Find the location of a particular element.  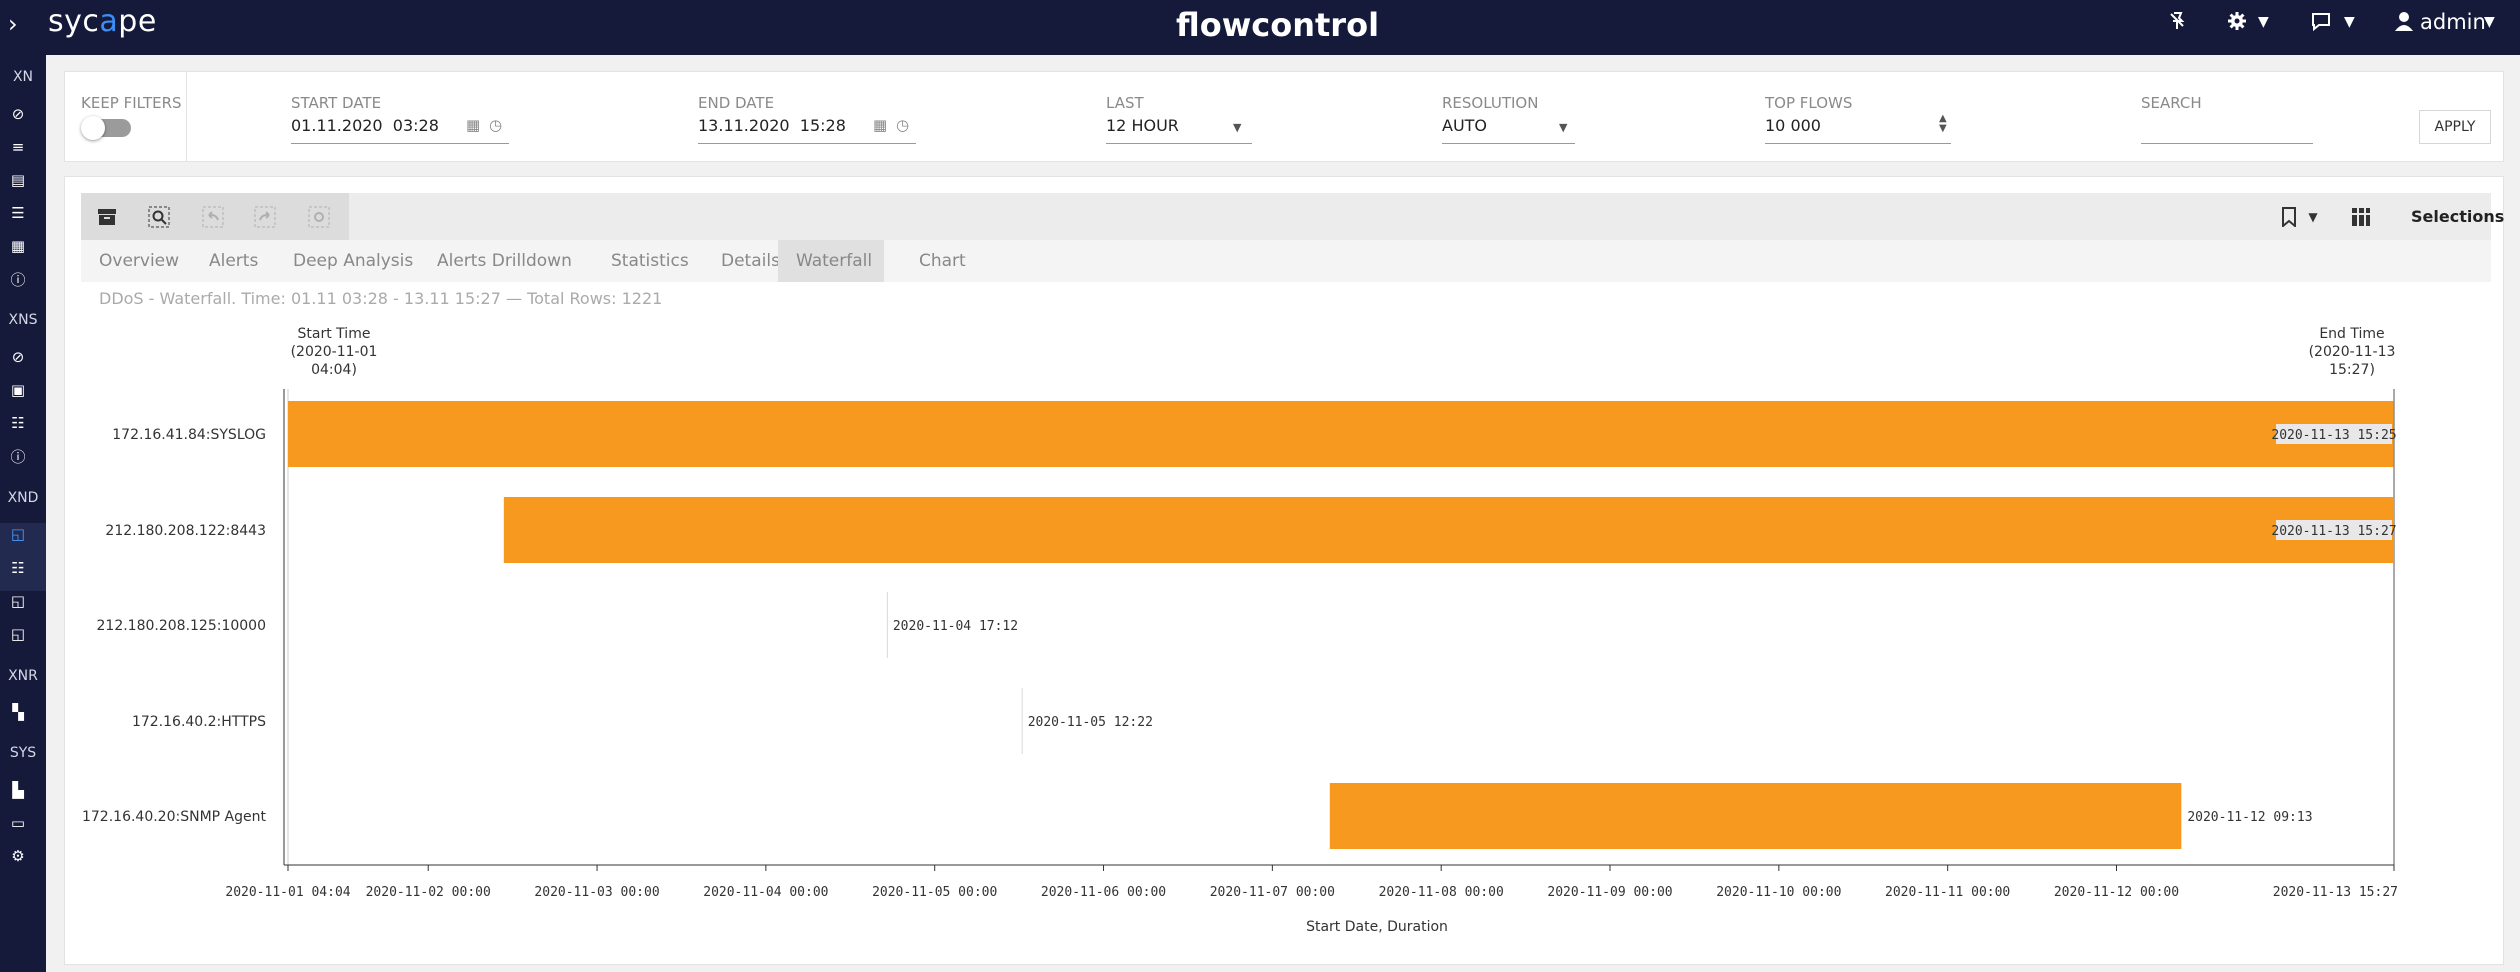

rows-icon: ☰ is located at coordinates (18, 213).